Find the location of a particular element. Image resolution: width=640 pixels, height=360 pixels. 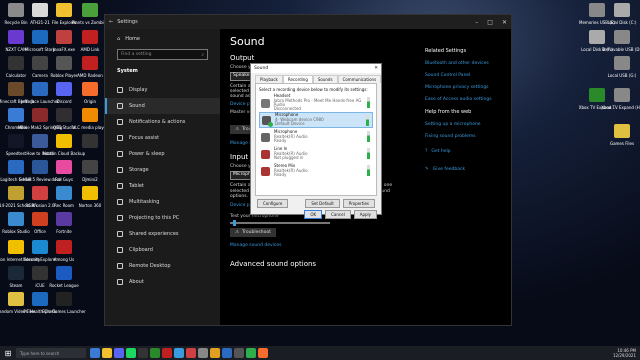

windows-start-icon: ⊞ is located at coordinates (8, 353).